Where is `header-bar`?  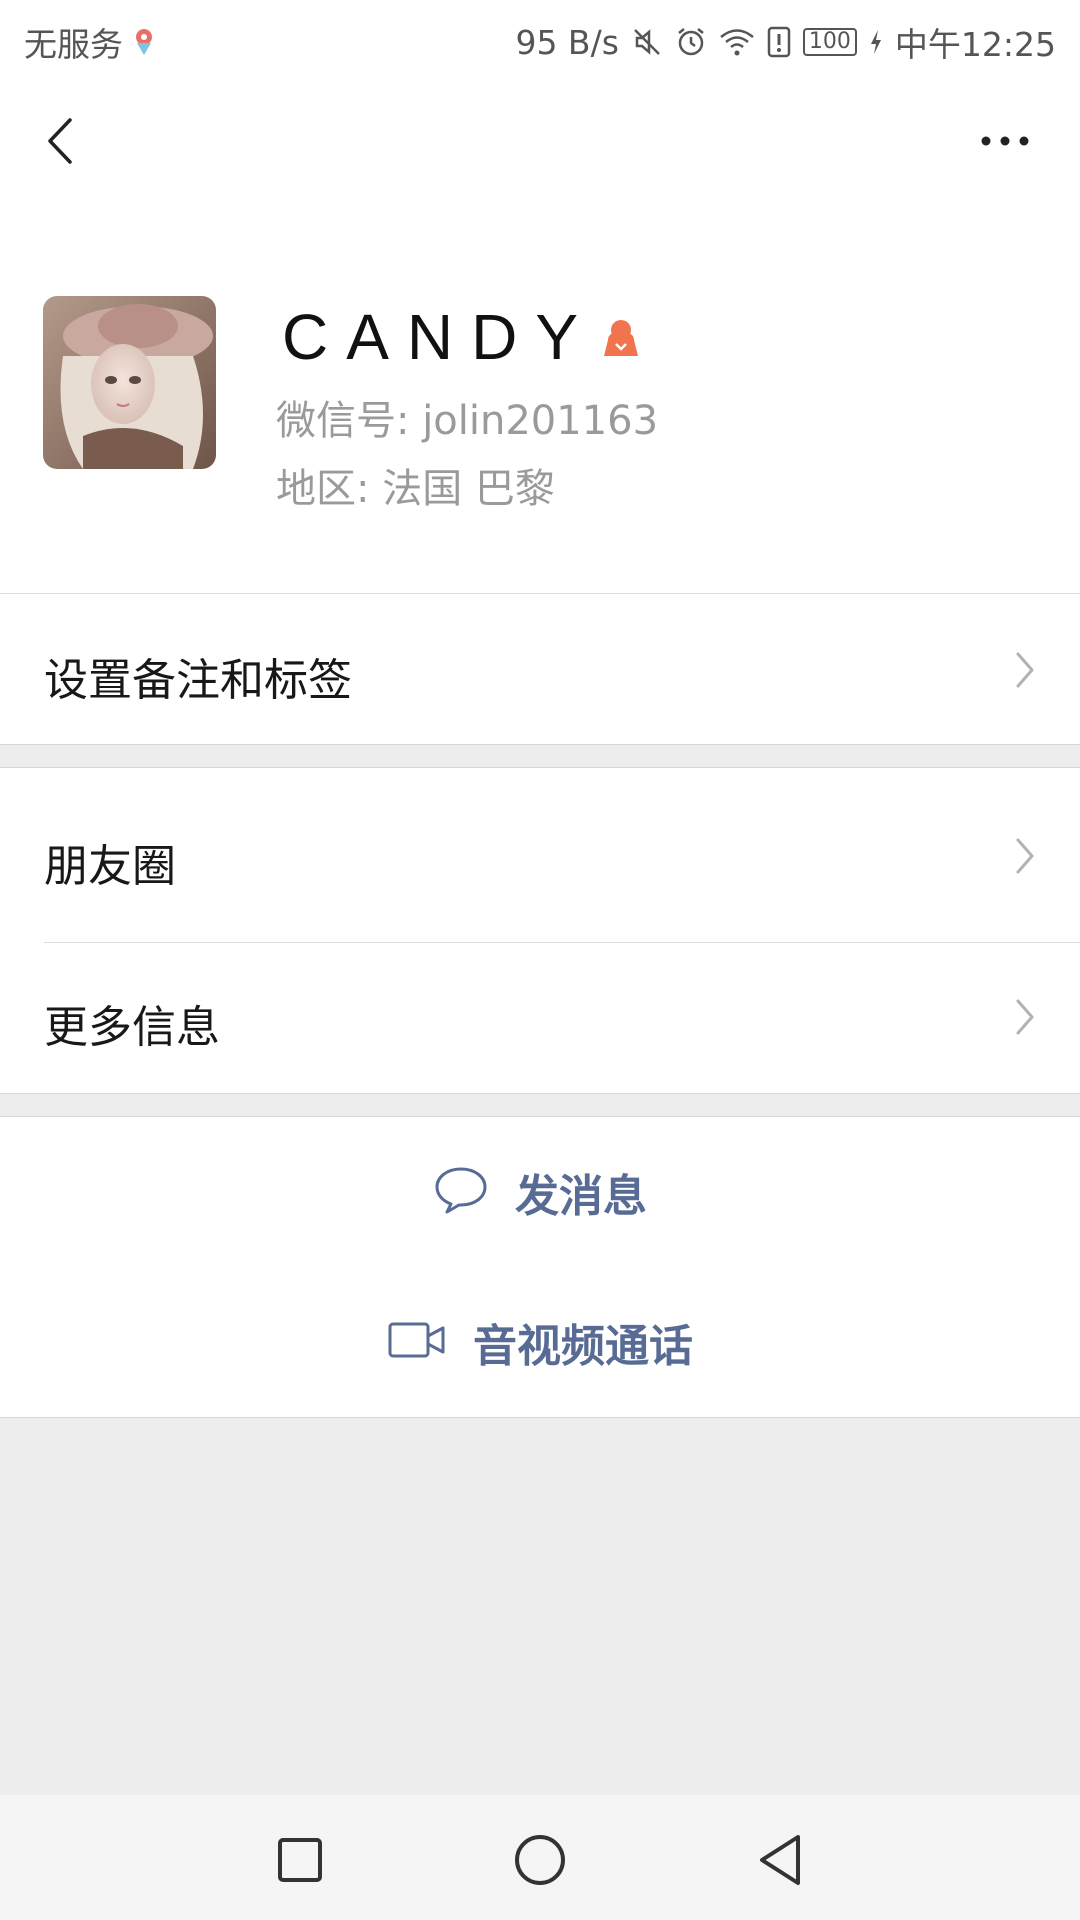 header-bar is located at coordinates (540, 140).